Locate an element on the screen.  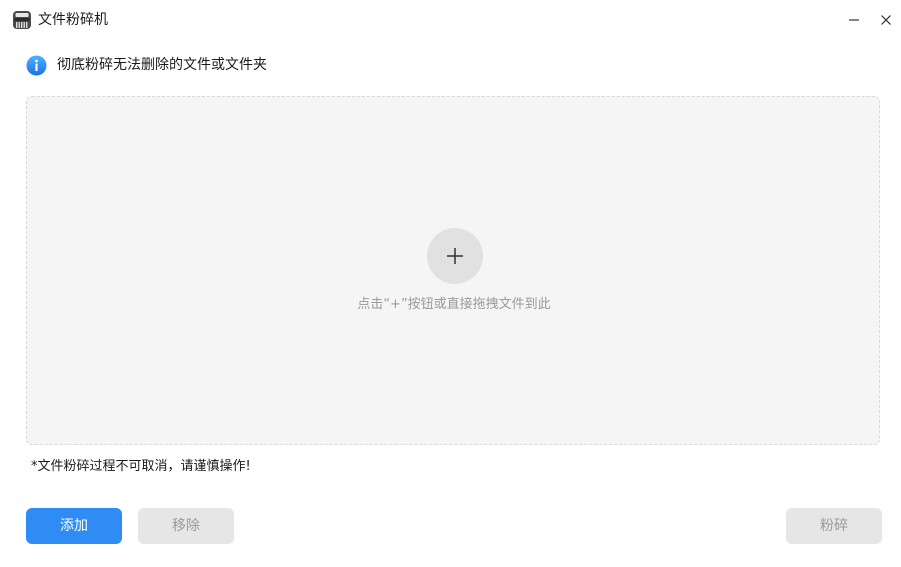
window-title: 文件粉碎机 is located at coordinates (73, 20).